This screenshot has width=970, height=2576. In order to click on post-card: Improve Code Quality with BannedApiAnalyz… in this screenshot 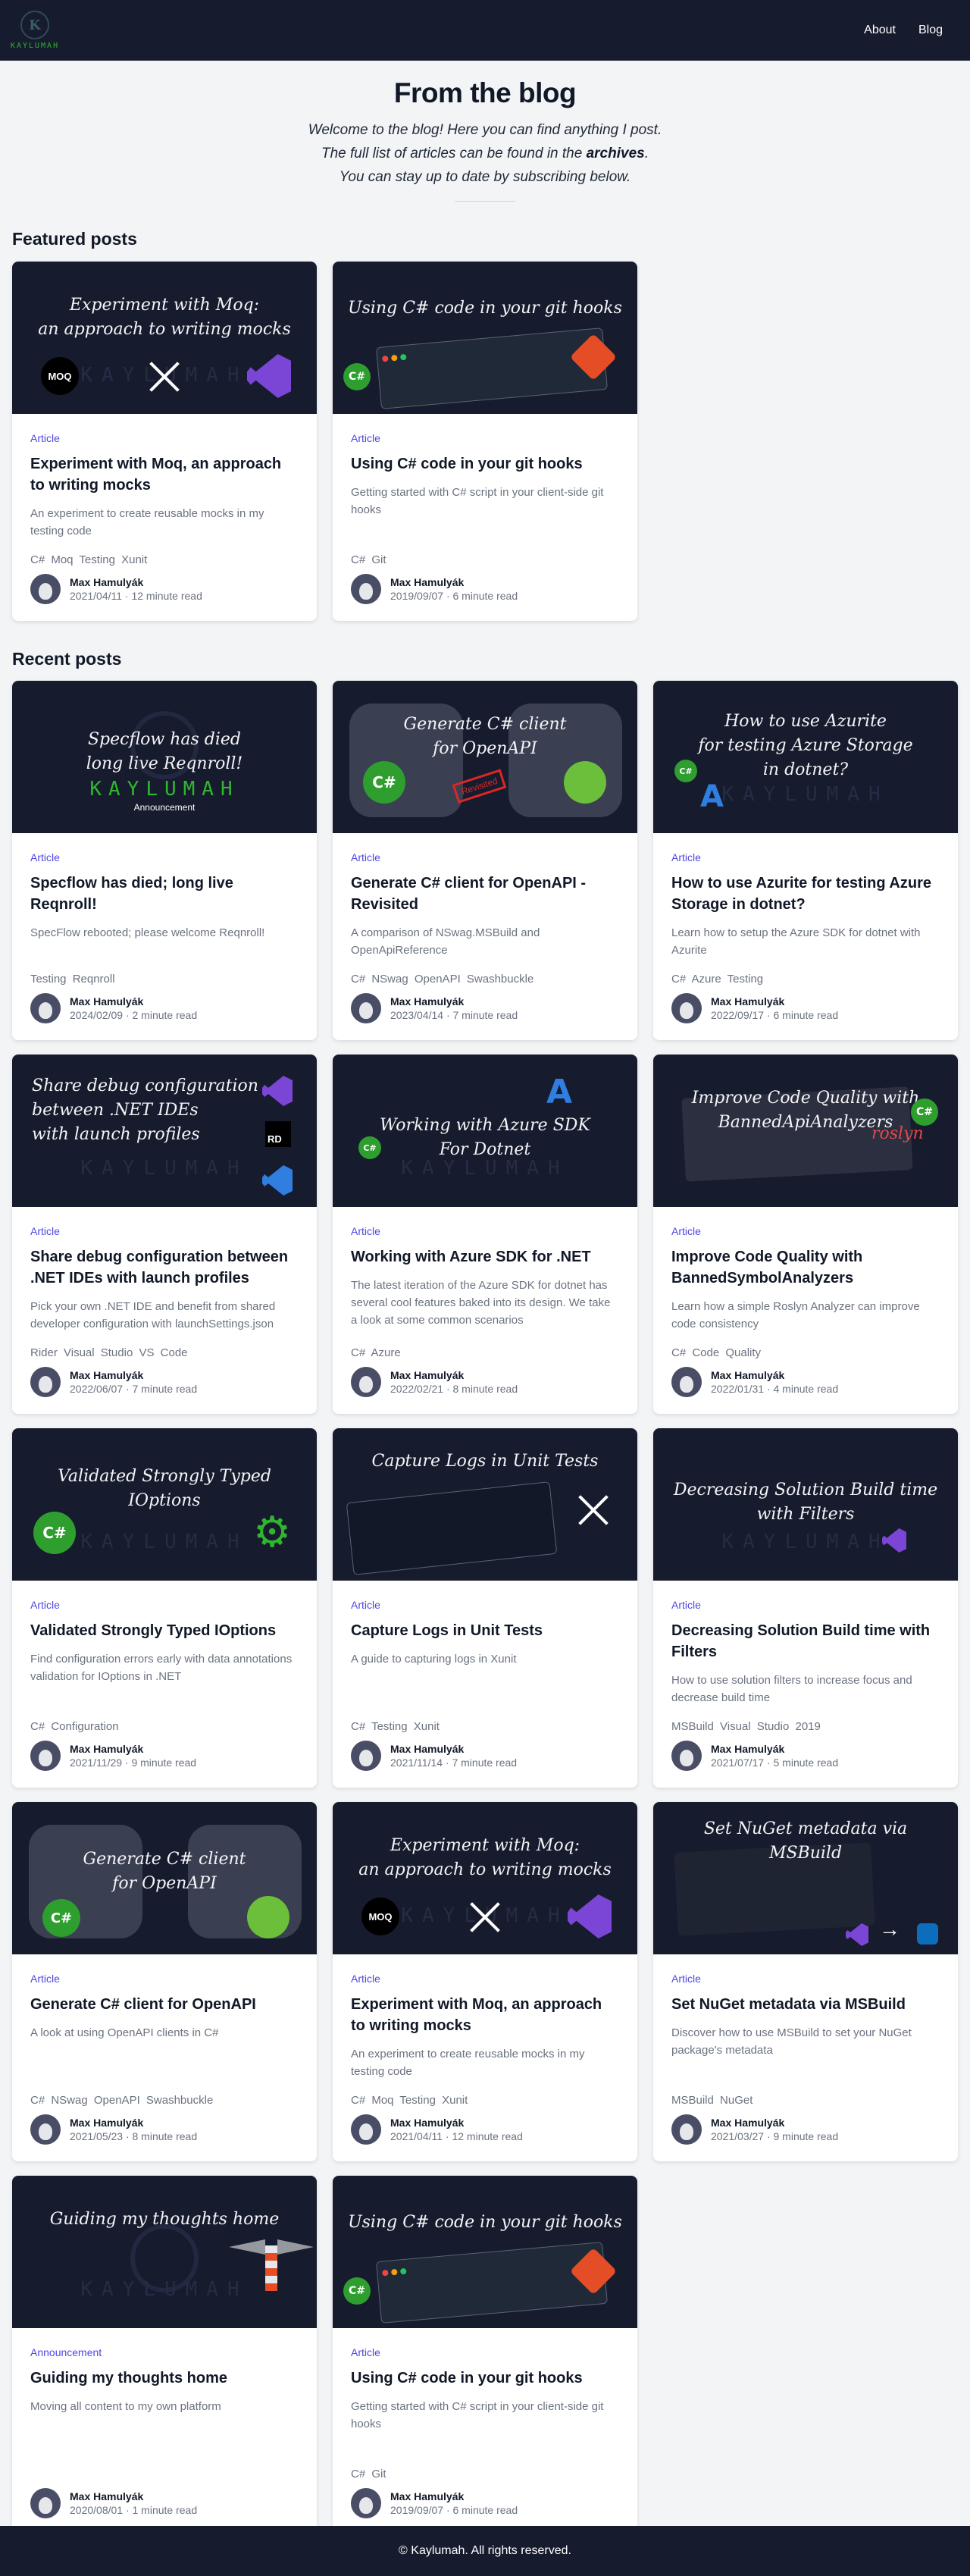, I will do `click(806, 1234)`.